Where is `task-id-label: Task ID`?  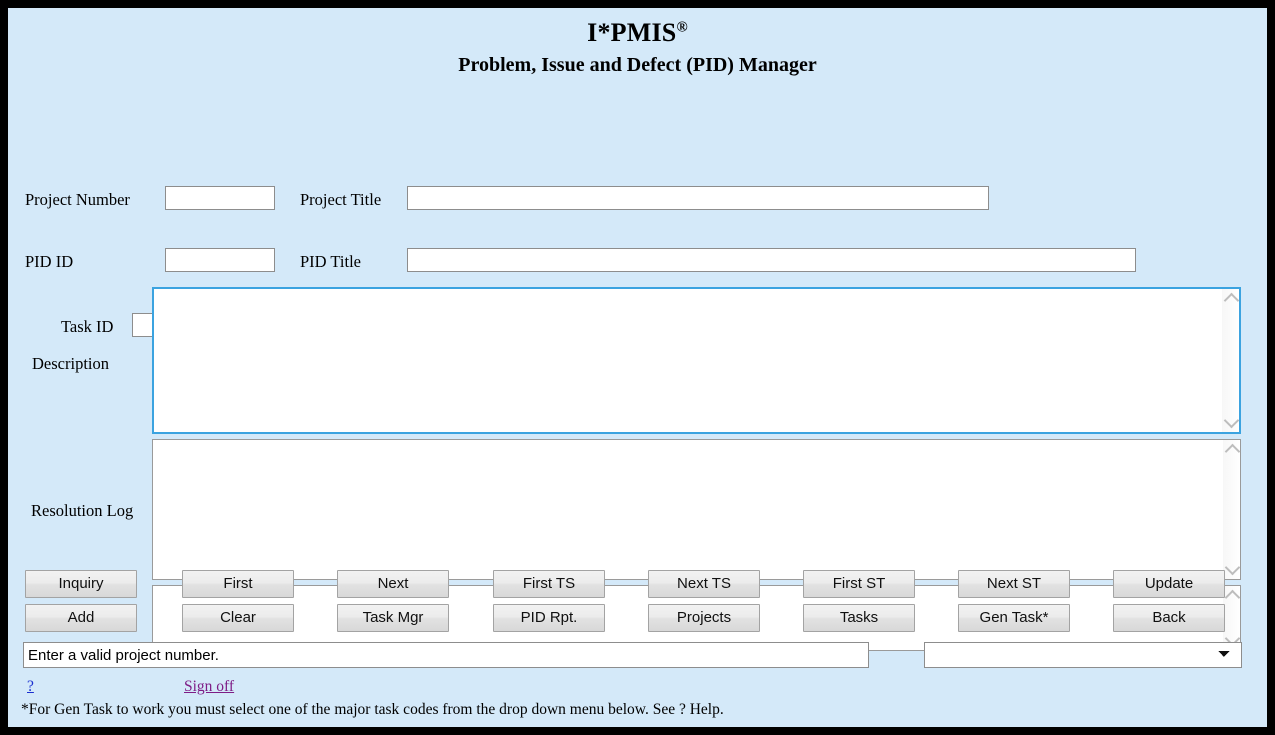
task-id-label: Task ID is located at coordinates (87, 327).